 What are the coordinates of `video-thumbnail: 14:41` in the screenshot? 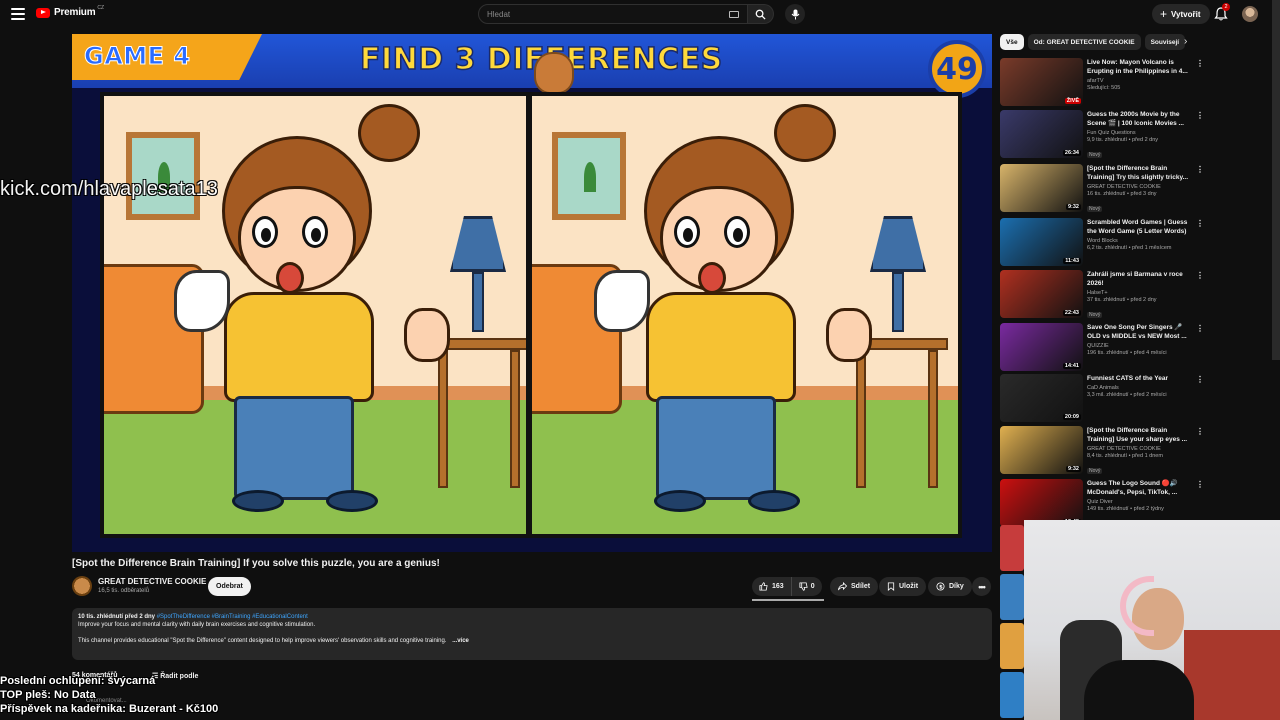 It's located at (1041, 347).